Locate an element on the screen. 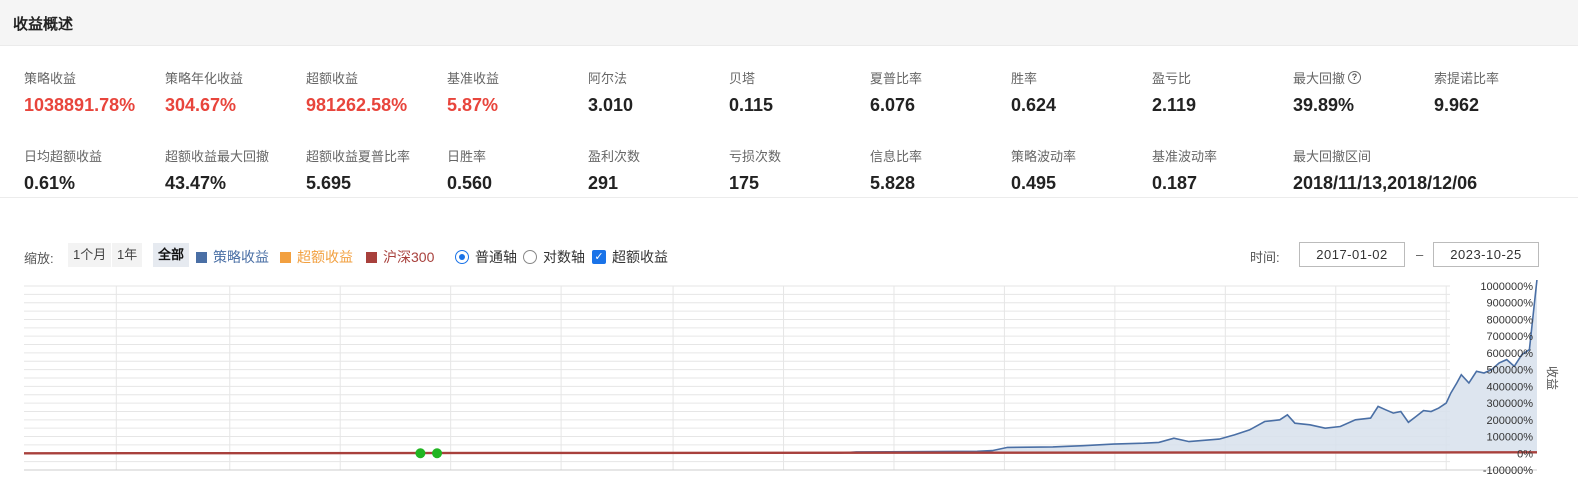 The height and width of the screenshot is (483, 1578). metric-label: 日胜率 is located at coordinates (467, 156).